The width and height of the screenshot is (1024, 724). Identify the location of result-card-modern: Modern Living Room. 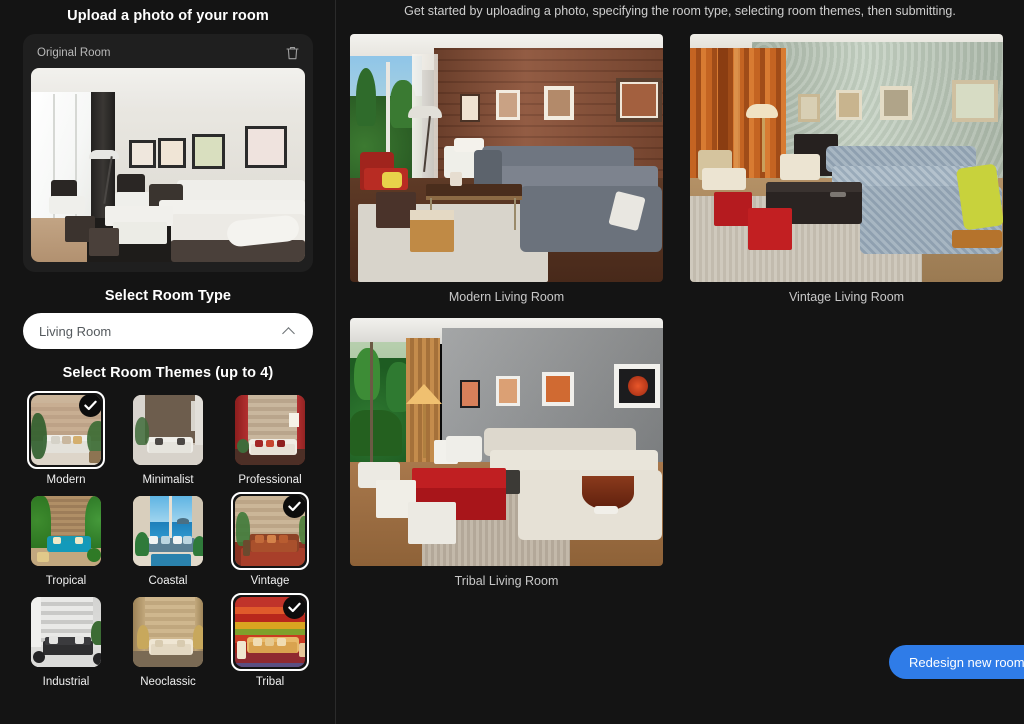
(506, 169).